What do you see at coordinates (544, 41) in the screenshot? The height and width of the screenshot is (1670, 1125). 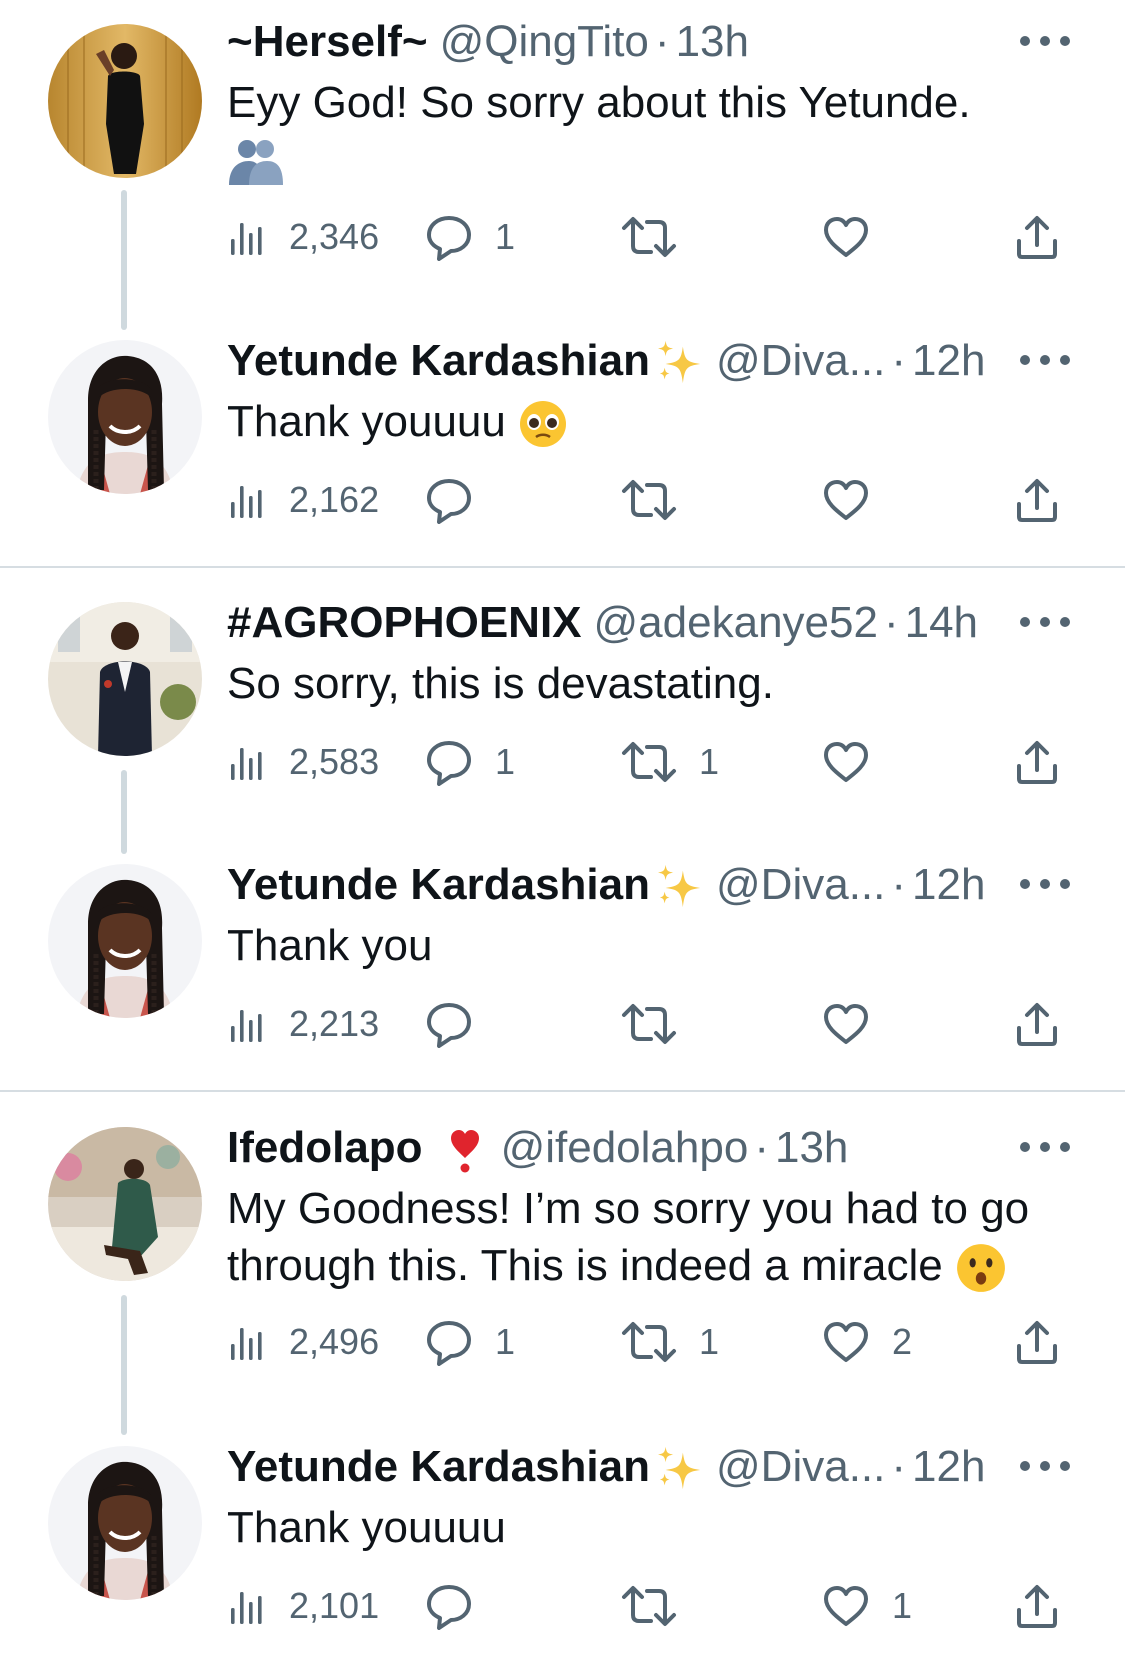 I see `user-handle: @QingTito` at bounding box center [544, 41].